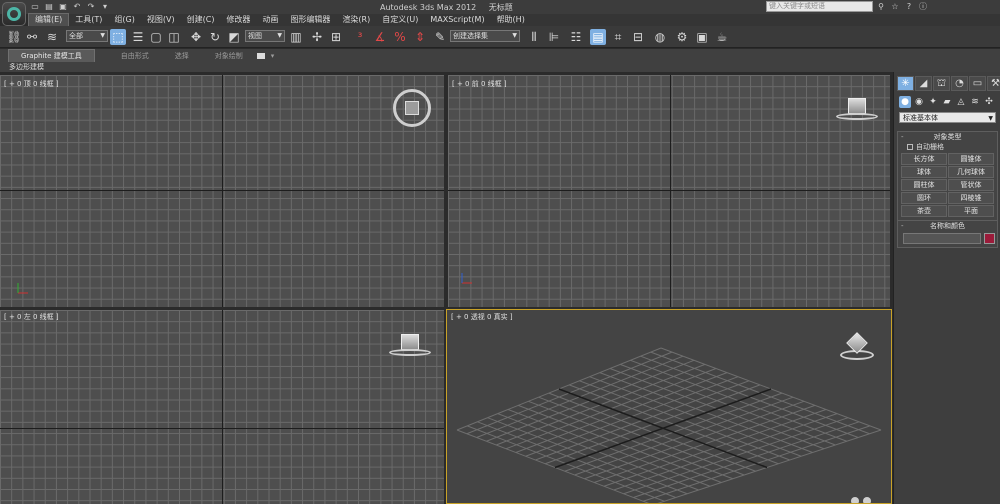 The height and width of the screenshot is (504, 1000). I want to click on viewcube-face, so click(412, 108).